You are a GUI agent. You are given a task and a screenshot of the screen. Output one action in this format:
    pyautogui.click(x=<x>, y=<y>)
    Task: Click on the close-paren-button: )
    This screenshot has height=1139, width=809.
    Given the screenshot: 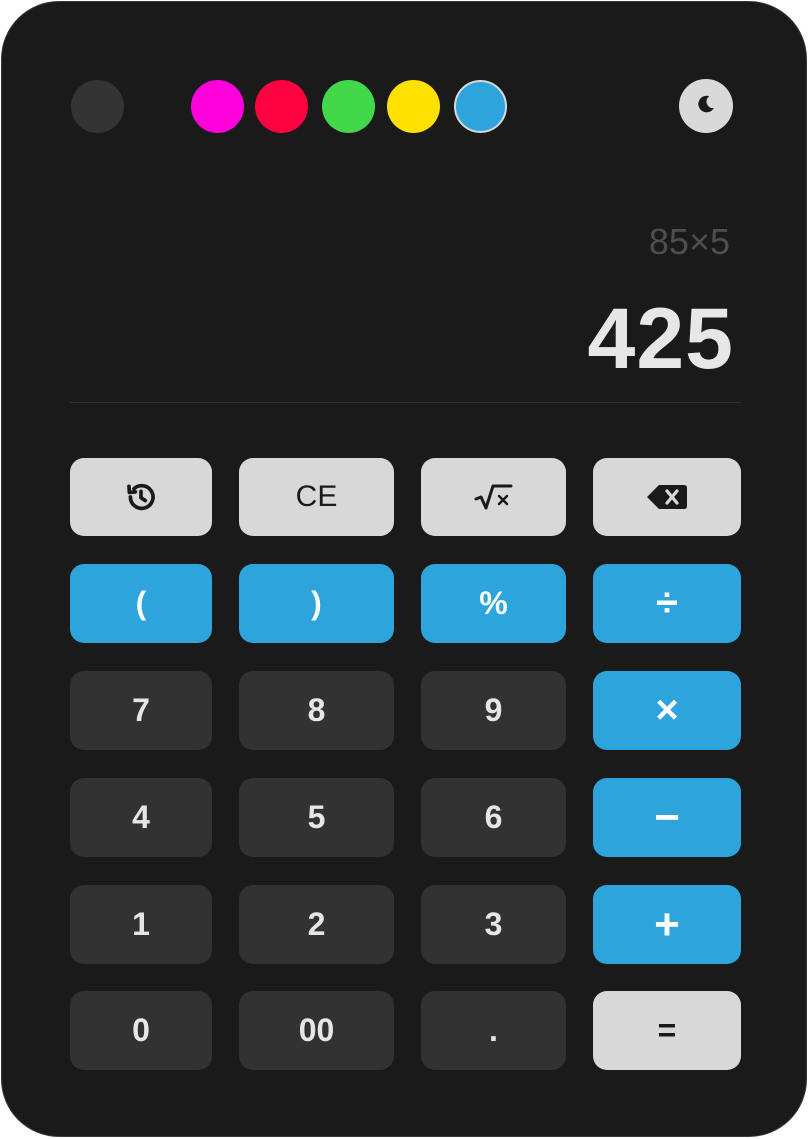 What is the action you would take?
    pyautogui.click(x=316, y=603)
    